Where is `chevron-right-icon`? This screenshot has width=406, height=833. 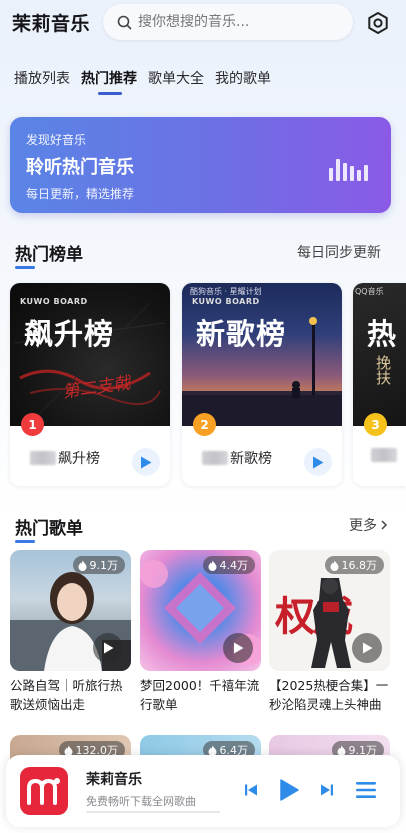
chevron-right-icon is located at coordinates (384, 525).